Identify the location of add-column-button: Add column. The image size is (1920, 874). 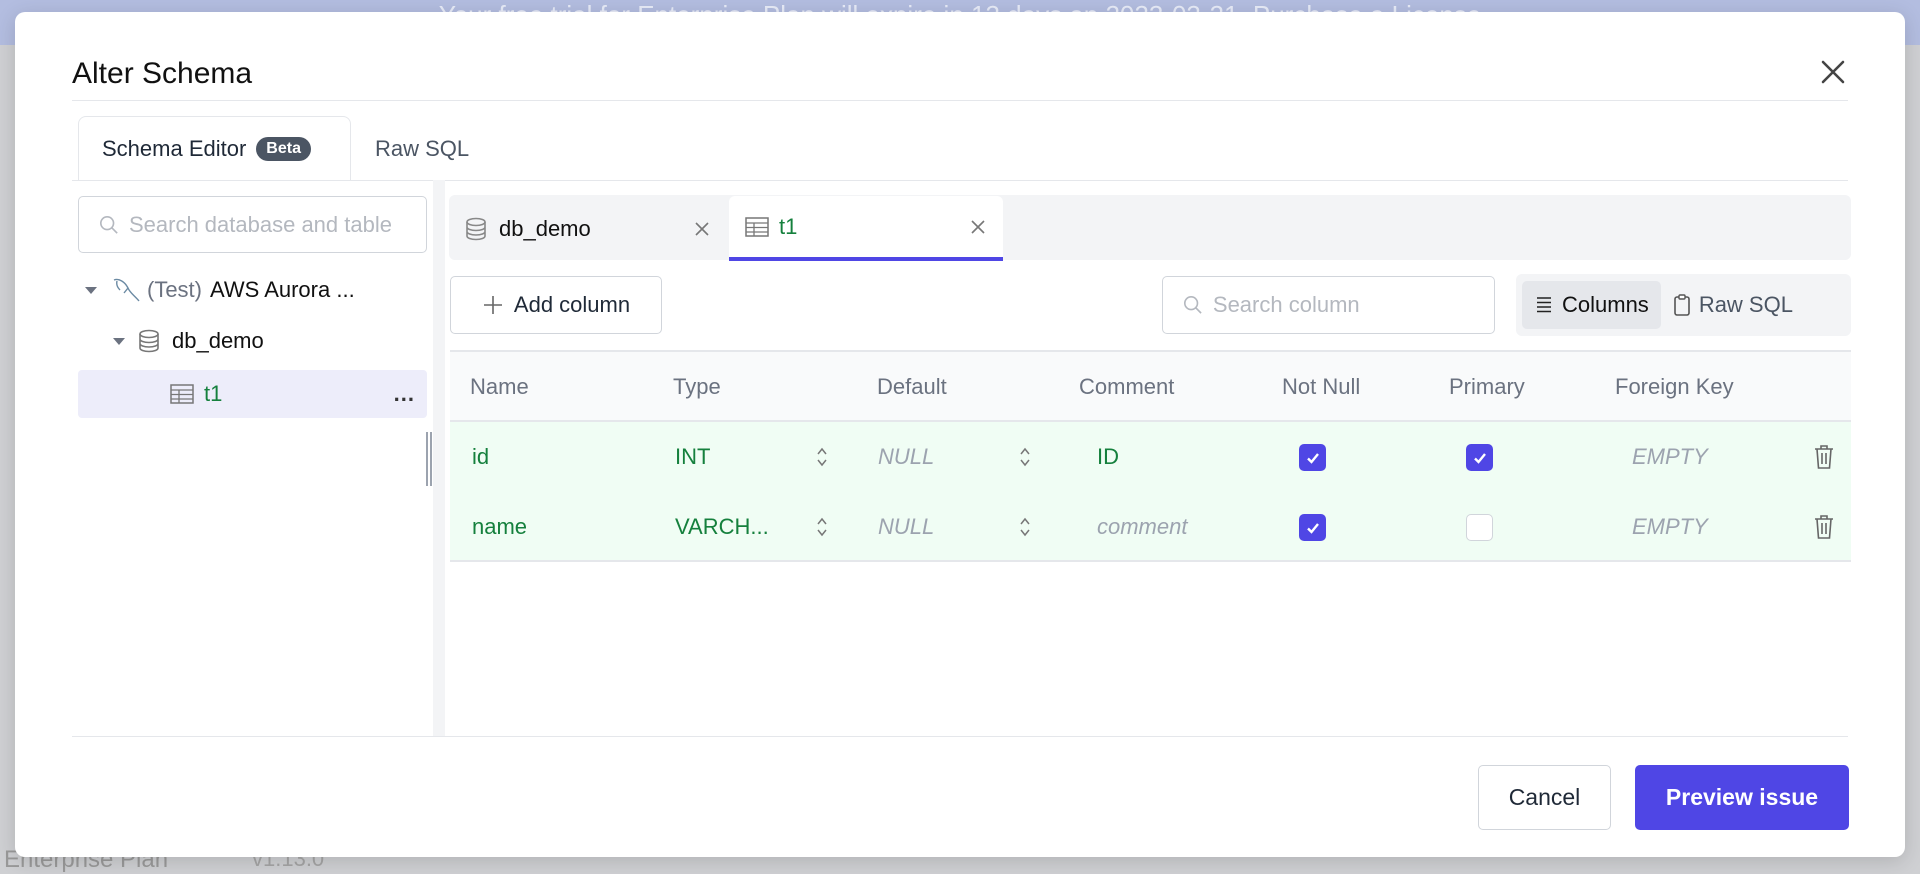
(556, 305).